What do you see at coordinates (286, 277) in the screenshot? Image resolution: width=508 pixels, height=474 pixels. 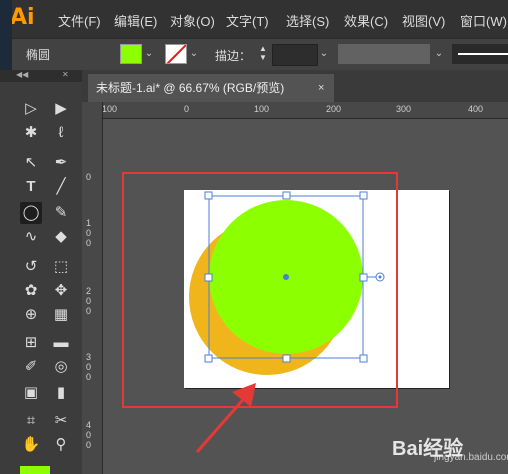 I see `center-point` at bounding box center [286, 277].